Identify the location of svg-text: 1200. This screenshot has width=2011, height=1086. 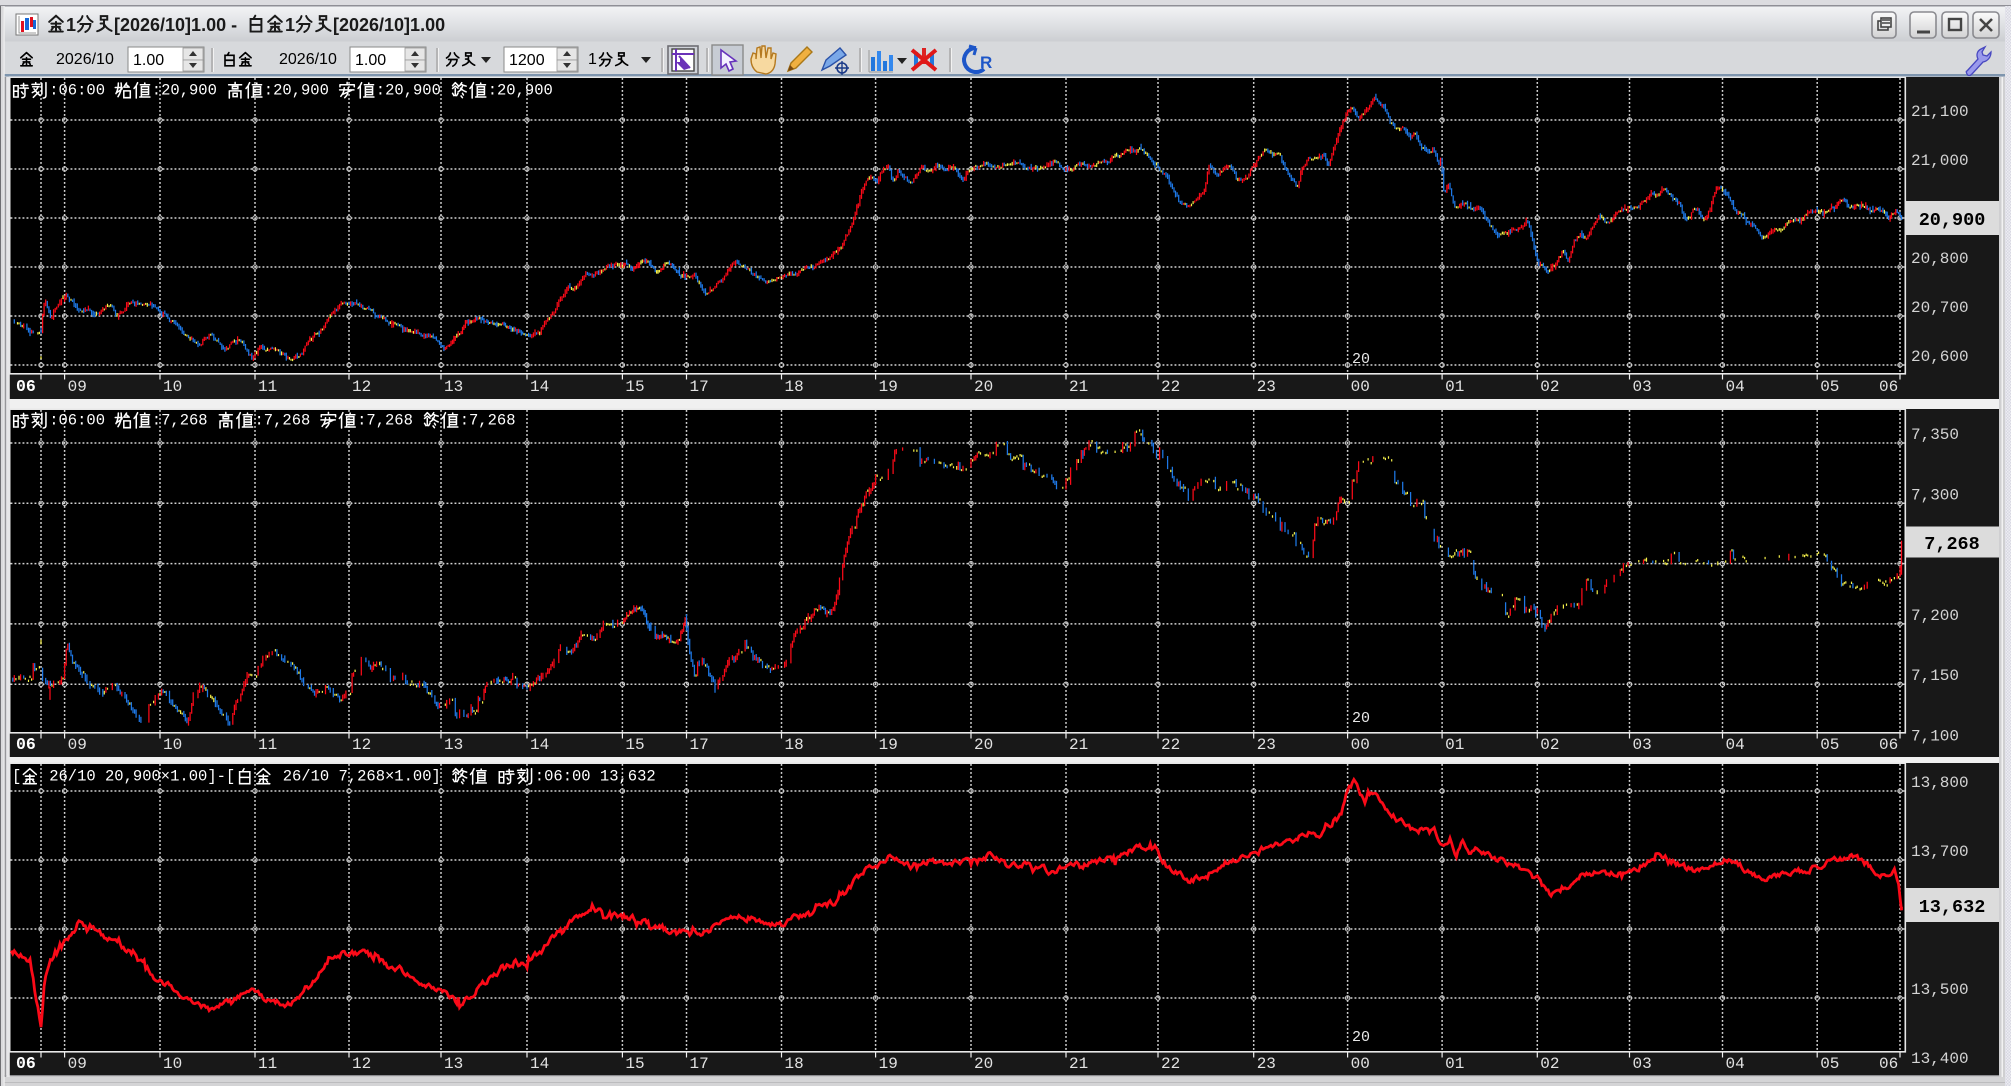
(527, 60).